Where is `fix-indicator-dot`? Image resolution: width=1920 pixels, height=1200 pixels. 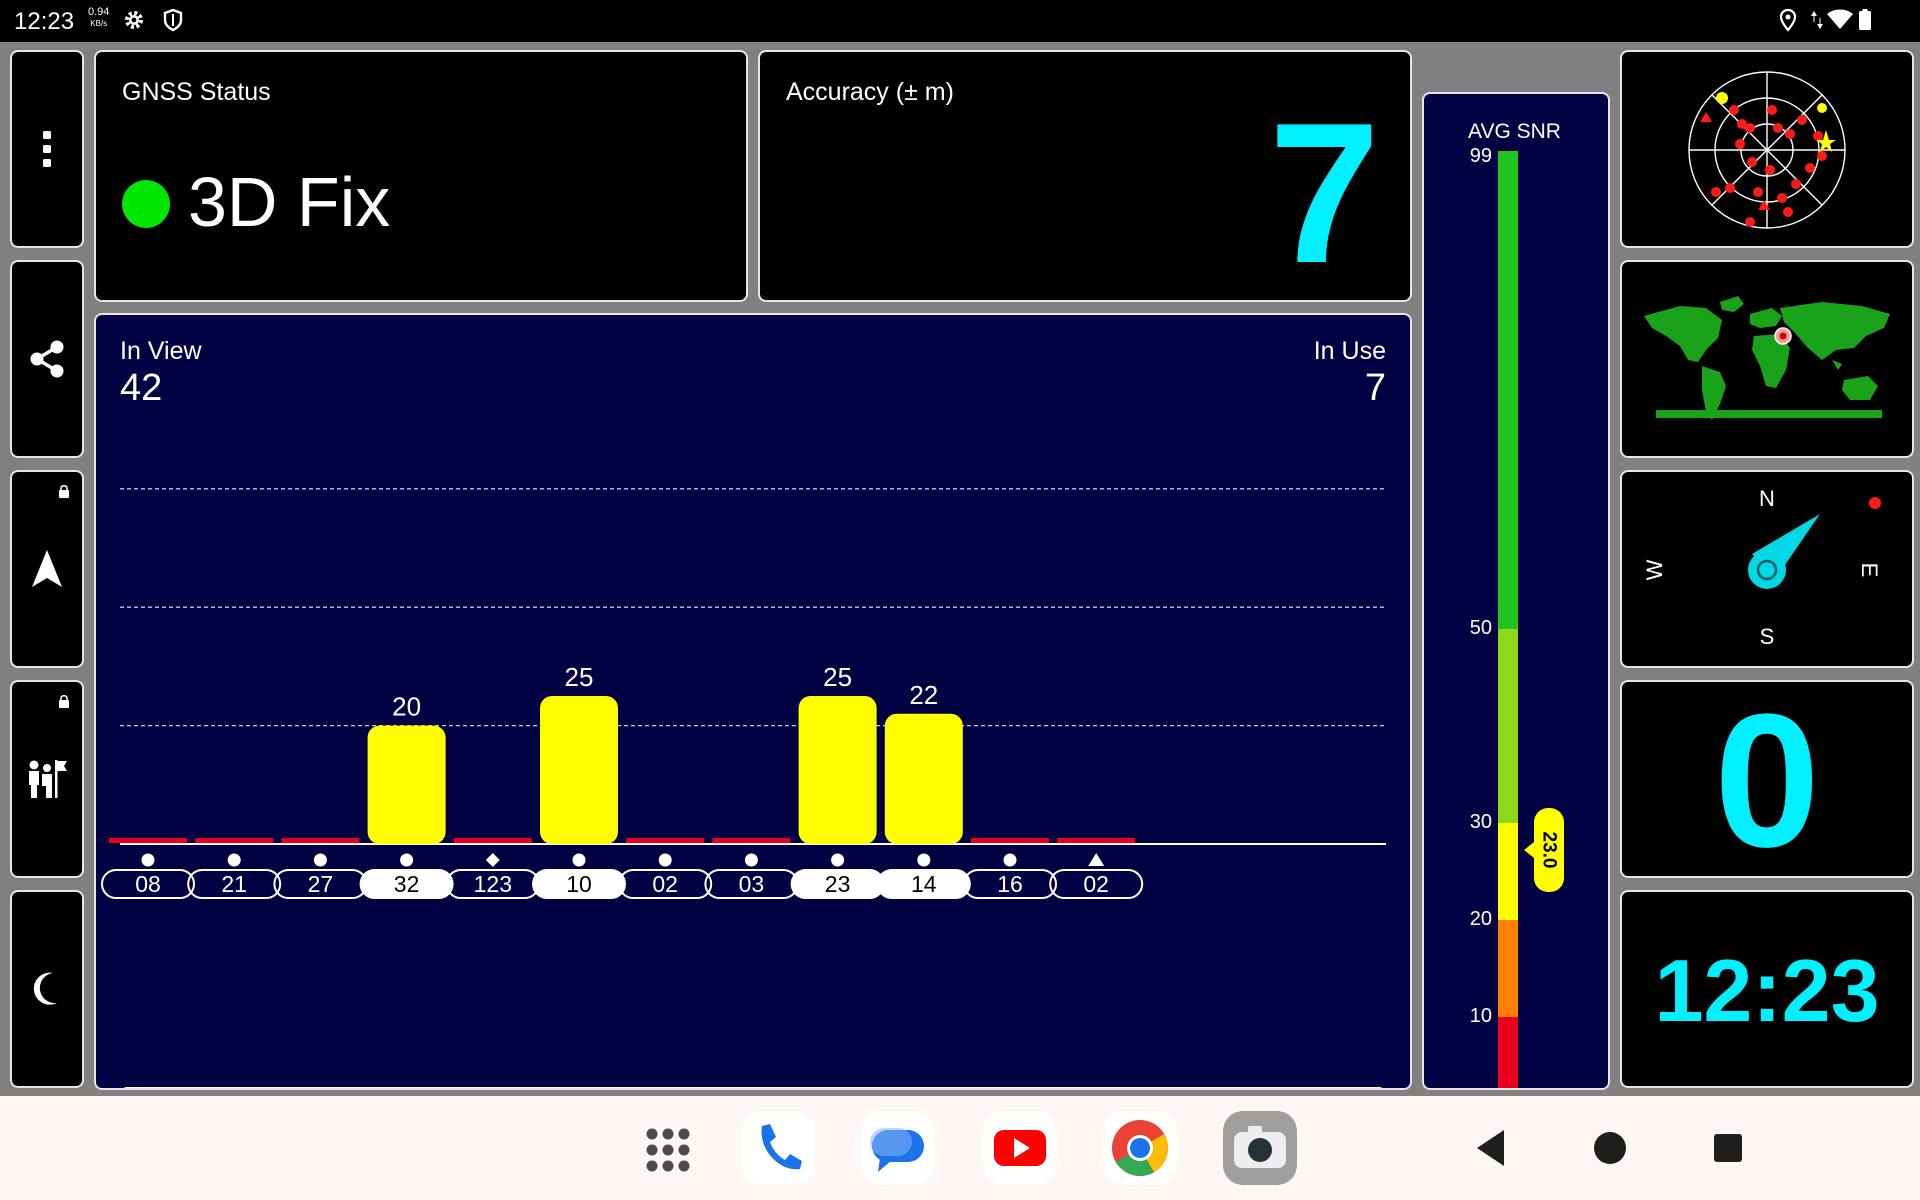
fix-indicator-dot is located at coordinates (146, 204).